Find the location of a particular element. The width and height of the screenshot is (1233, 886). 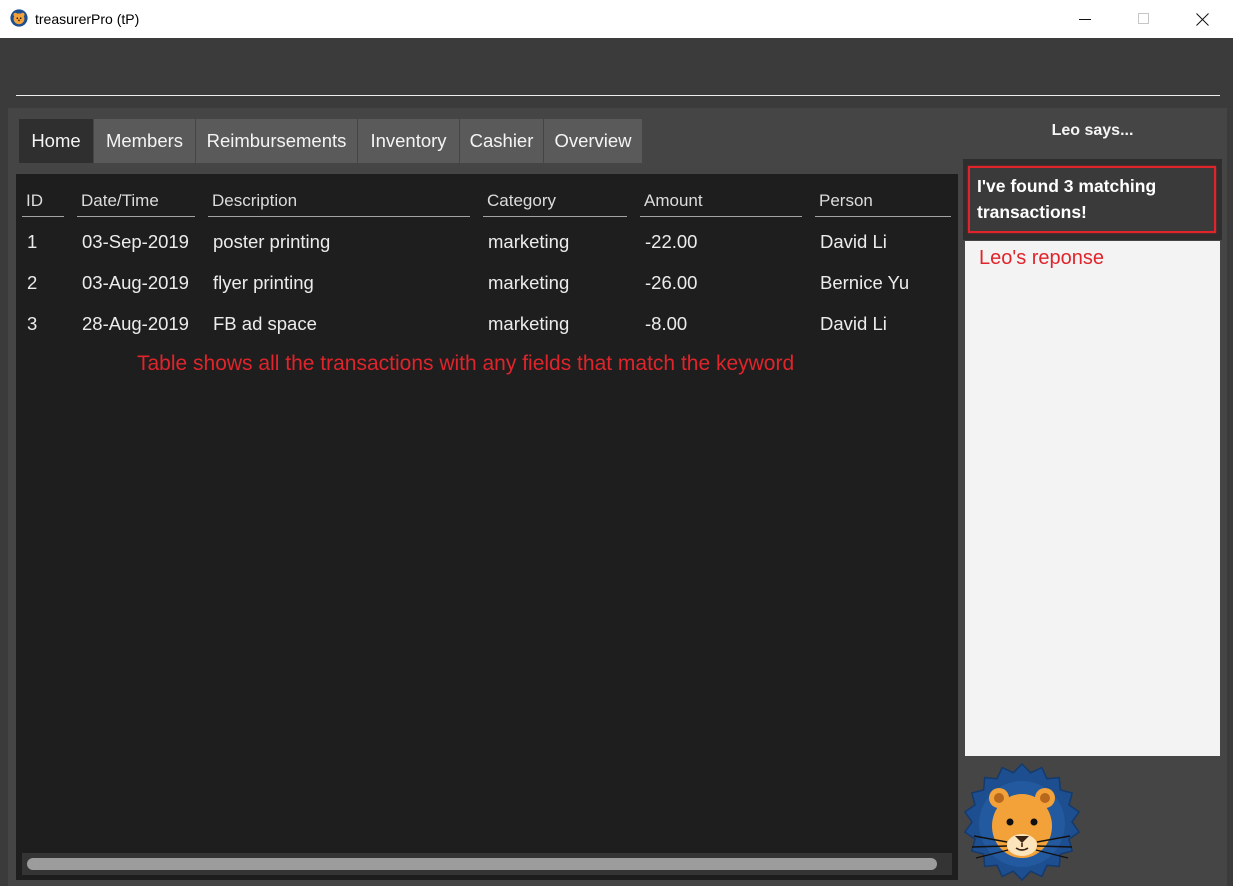

minimize-button is located at coordinates (1085, 19).